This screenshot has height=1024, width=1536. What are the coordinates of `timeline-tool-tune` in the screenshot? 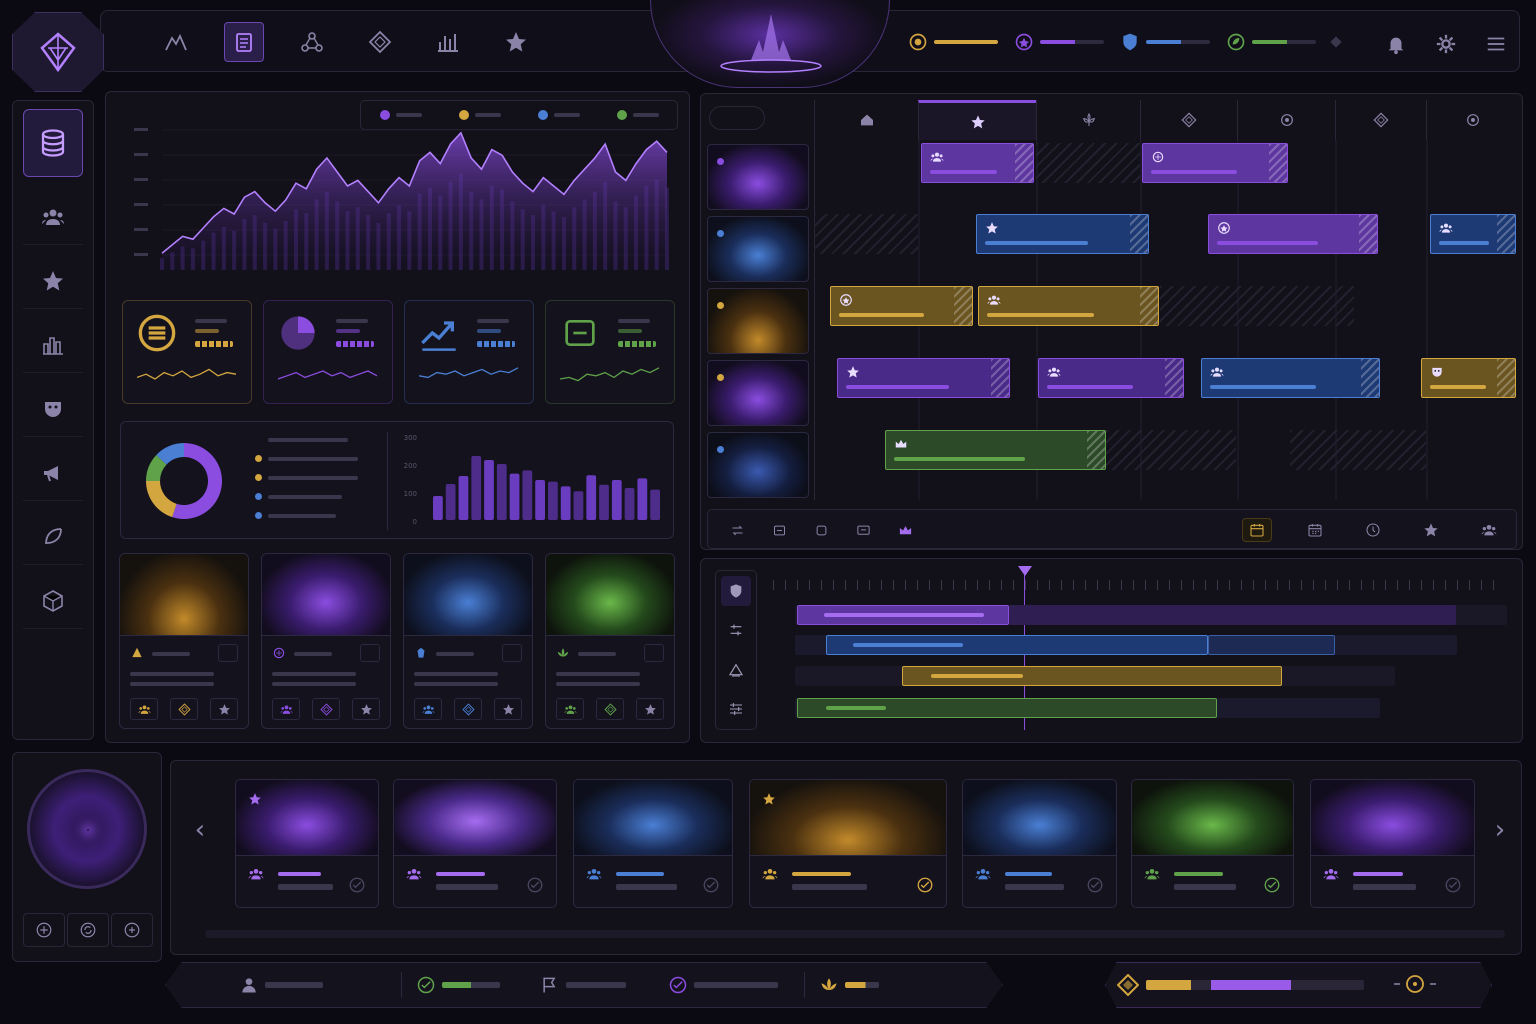 It's located at (736, 709).